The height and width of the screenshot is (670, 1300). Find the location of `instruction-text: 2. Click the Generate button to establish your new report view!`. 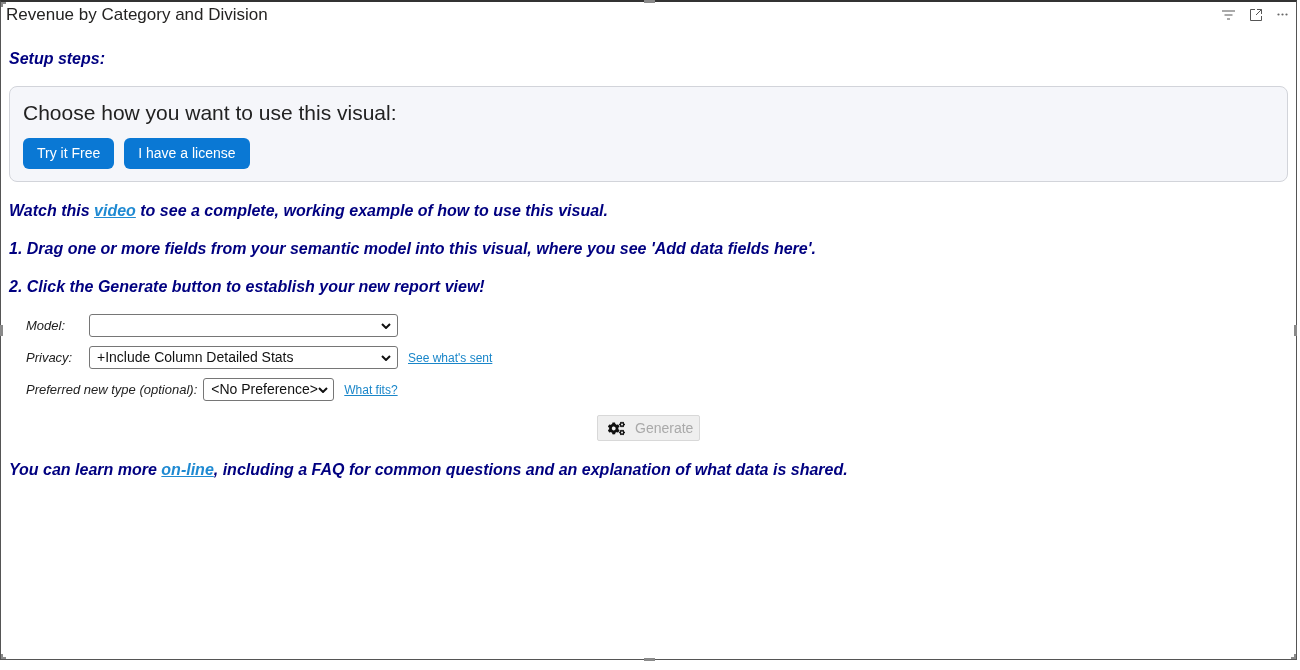

instruction-text: 2. Click the Generate button to establish your new report view! is located at coordinates (247, 287).